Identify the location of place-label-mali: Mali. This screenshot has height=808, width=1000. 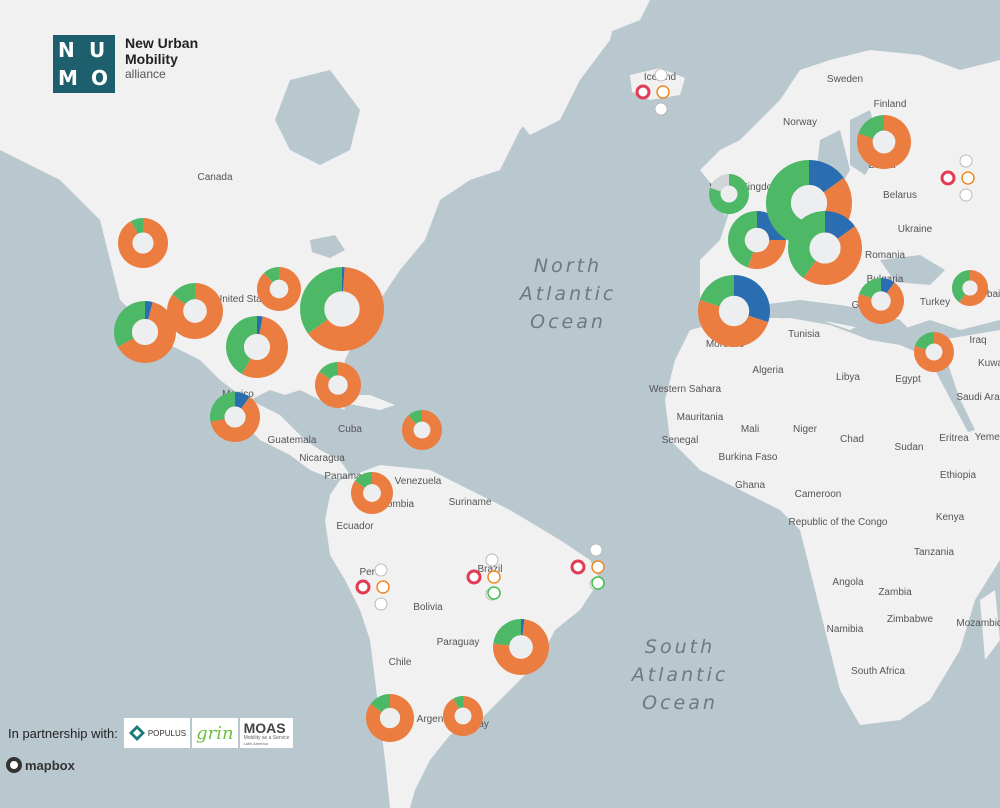
(750, 429).